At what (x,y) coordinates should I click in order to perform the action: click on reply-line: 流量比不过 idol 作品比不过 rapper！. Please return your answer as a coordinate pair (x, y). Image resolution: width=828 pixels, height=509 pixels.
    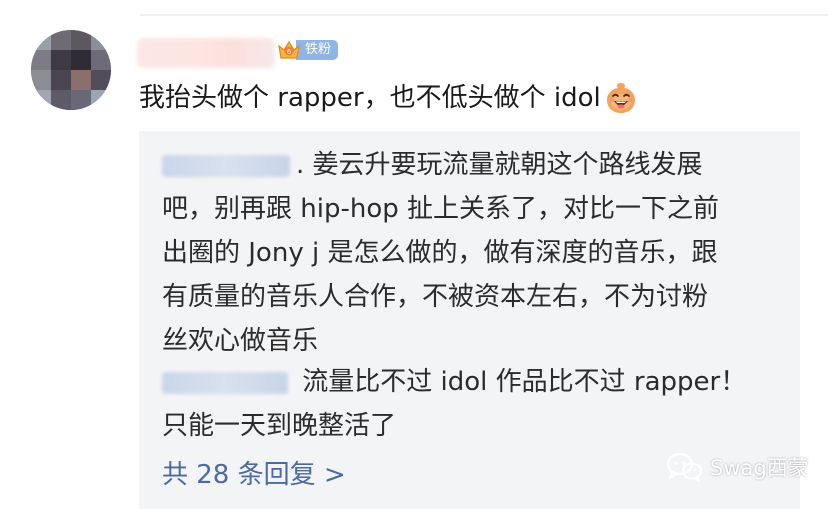
    Looking at the image, I should click on (477, 382).